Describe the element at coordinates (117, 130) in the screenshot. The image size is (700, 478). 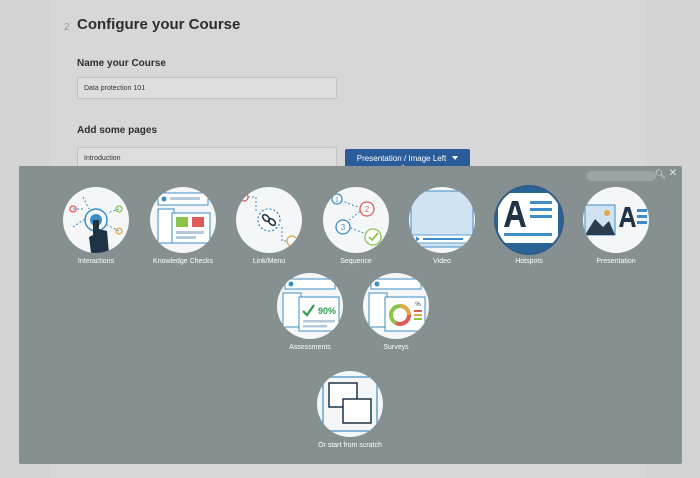
I see `pages-label: Add some pages` at that location.